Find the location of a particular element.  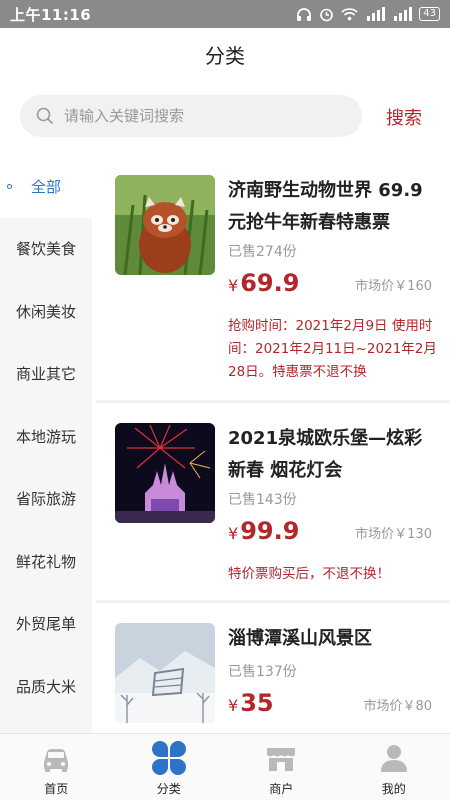

market-price: 市场价￥130 is located at coordinates (393, 534).